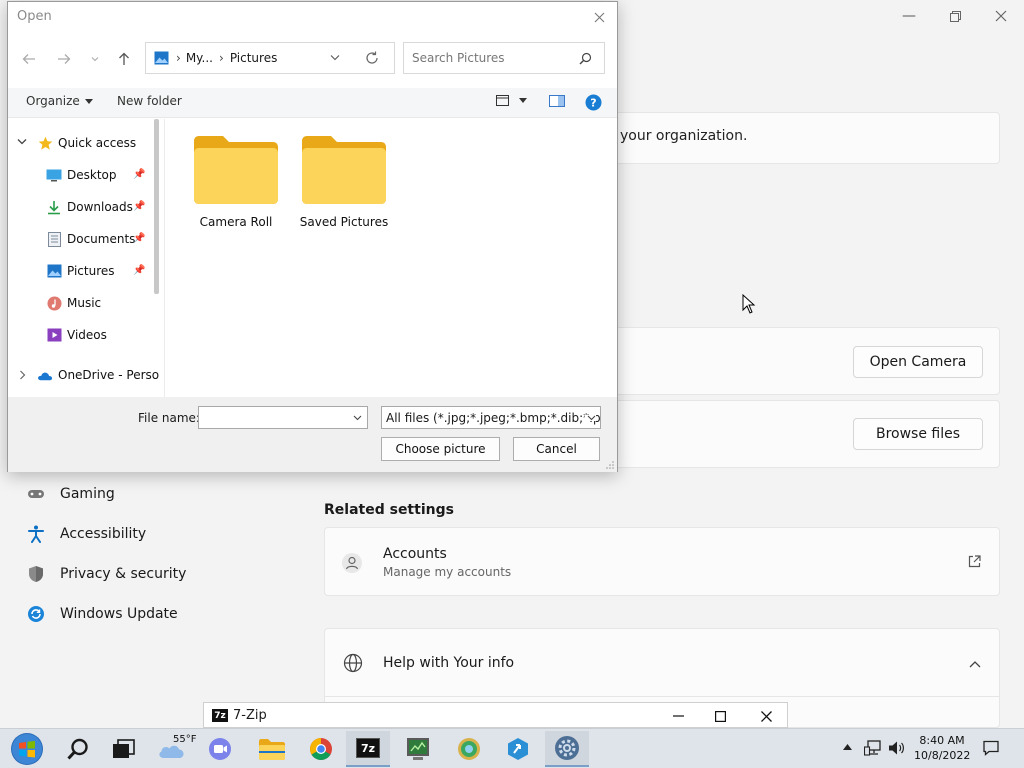  What do you see at coordinates (102, 614) in the screenshot?
I see `nav-item-windows-update: Windows Update` at bounding box center [102, 614].